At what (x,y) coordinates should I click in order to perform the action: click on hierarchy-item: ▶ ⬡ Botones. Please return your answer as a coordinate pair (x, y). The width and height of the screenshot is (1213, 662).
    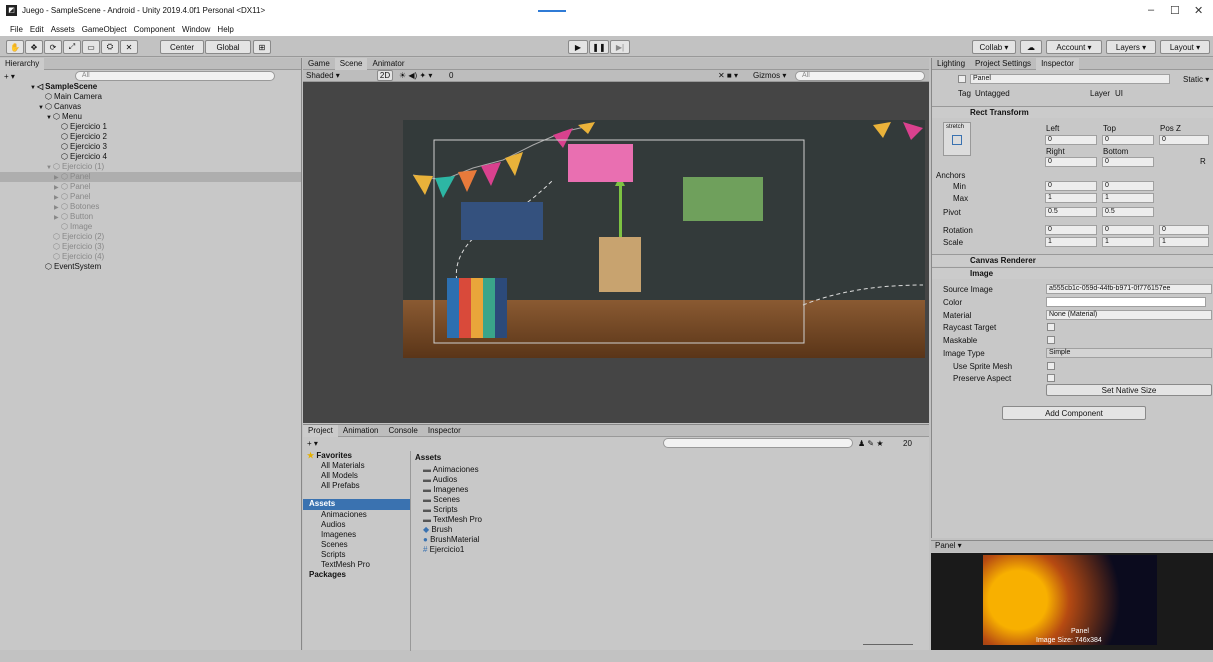
    Looking at the image, I should click on (150, 207).